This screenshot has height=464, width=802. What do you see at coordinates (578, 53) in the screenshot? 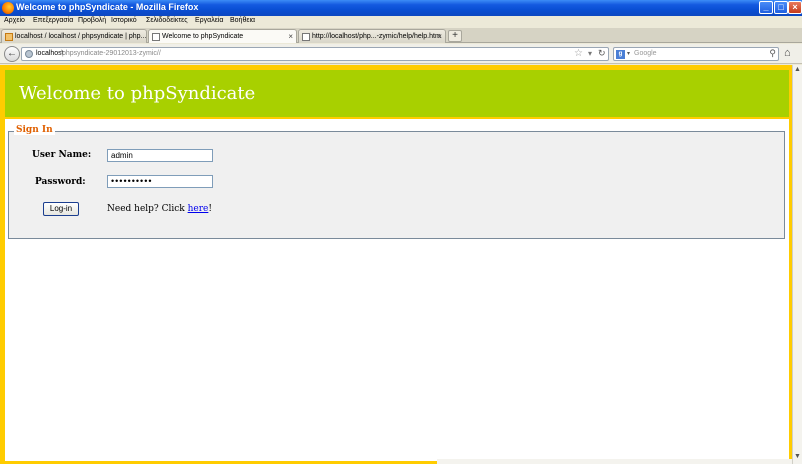
I see `bookmark-star-icon: ☆` at bounding box center [578, 53].